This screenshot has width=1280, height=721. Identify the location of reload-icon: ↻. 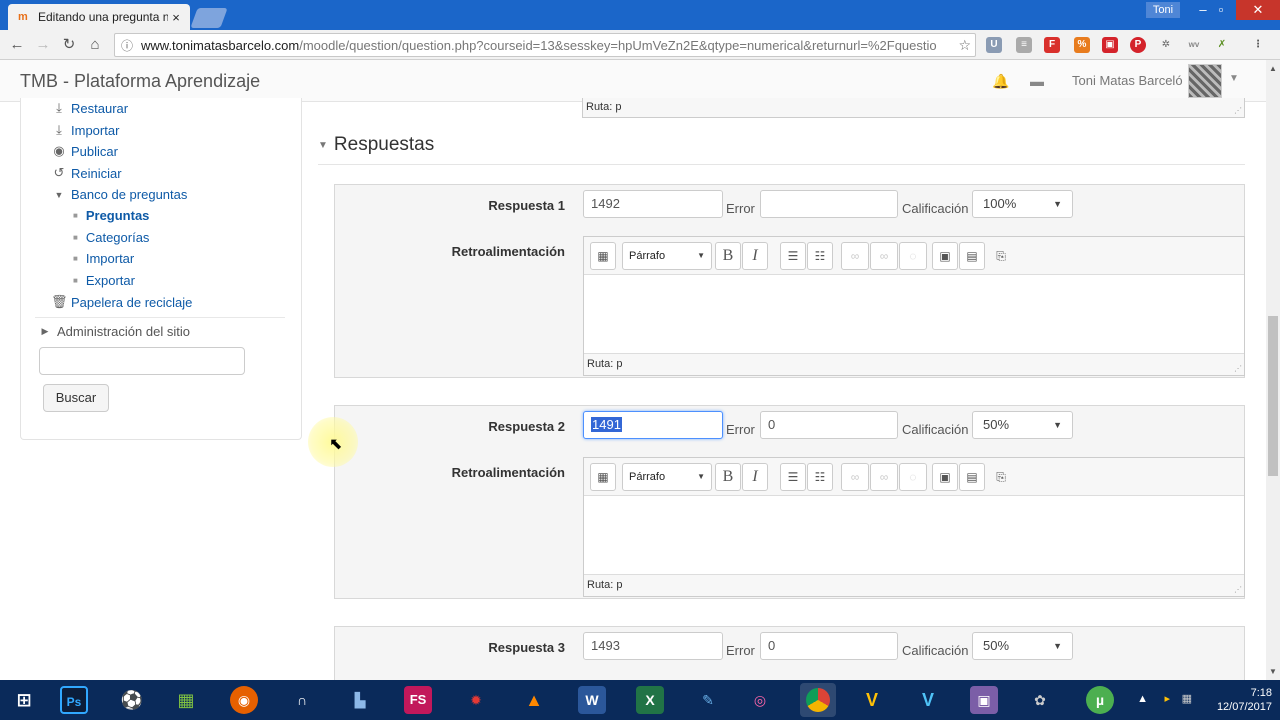
(69, 45).